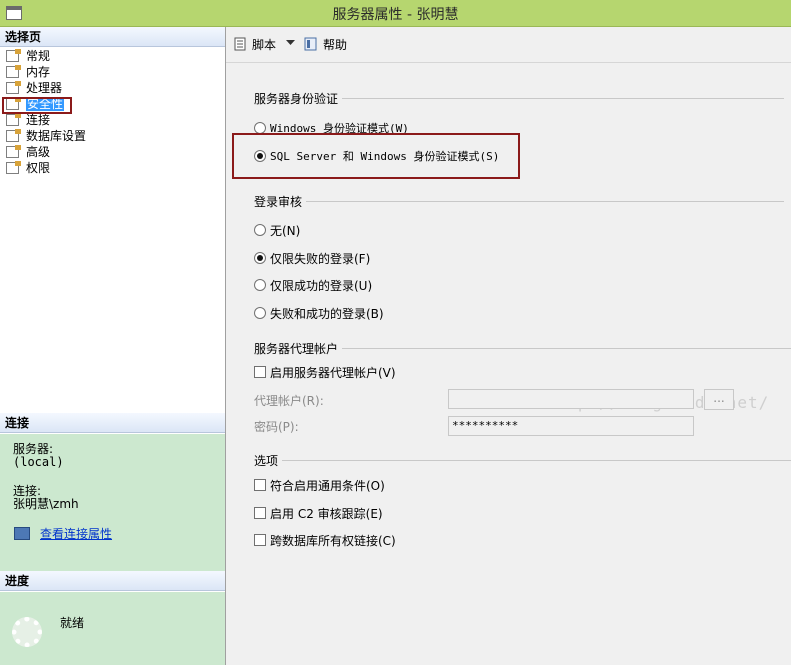 This screenshot has height=665, width=791. What do you see at coordinates (33, 449) in the screenshot?
I see `server-label: 服务器:` at bounding box center [33, 449].